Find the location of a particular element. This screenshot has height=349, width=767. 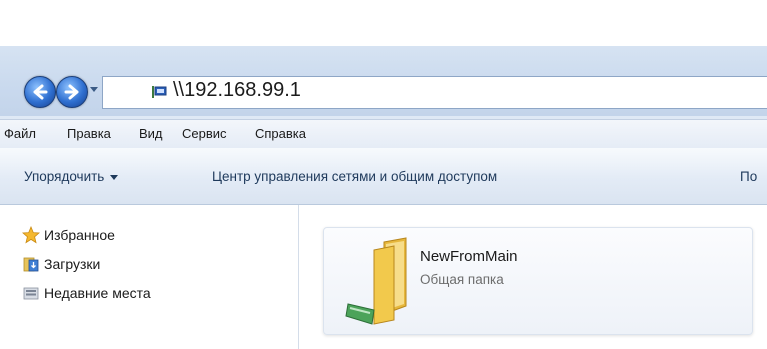

forward-button is located at coordinates (72, 92).